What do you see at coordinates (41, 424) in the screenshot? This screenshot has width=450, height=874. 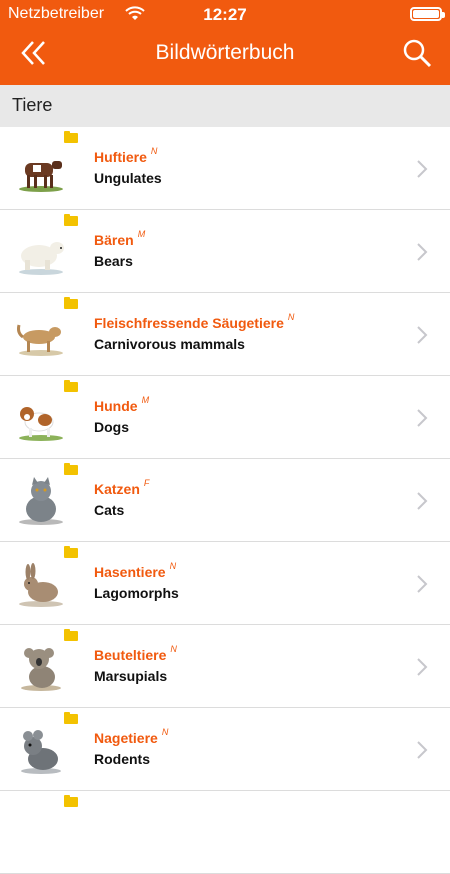 I see `dog-icon` at bounding box center [41, 424].